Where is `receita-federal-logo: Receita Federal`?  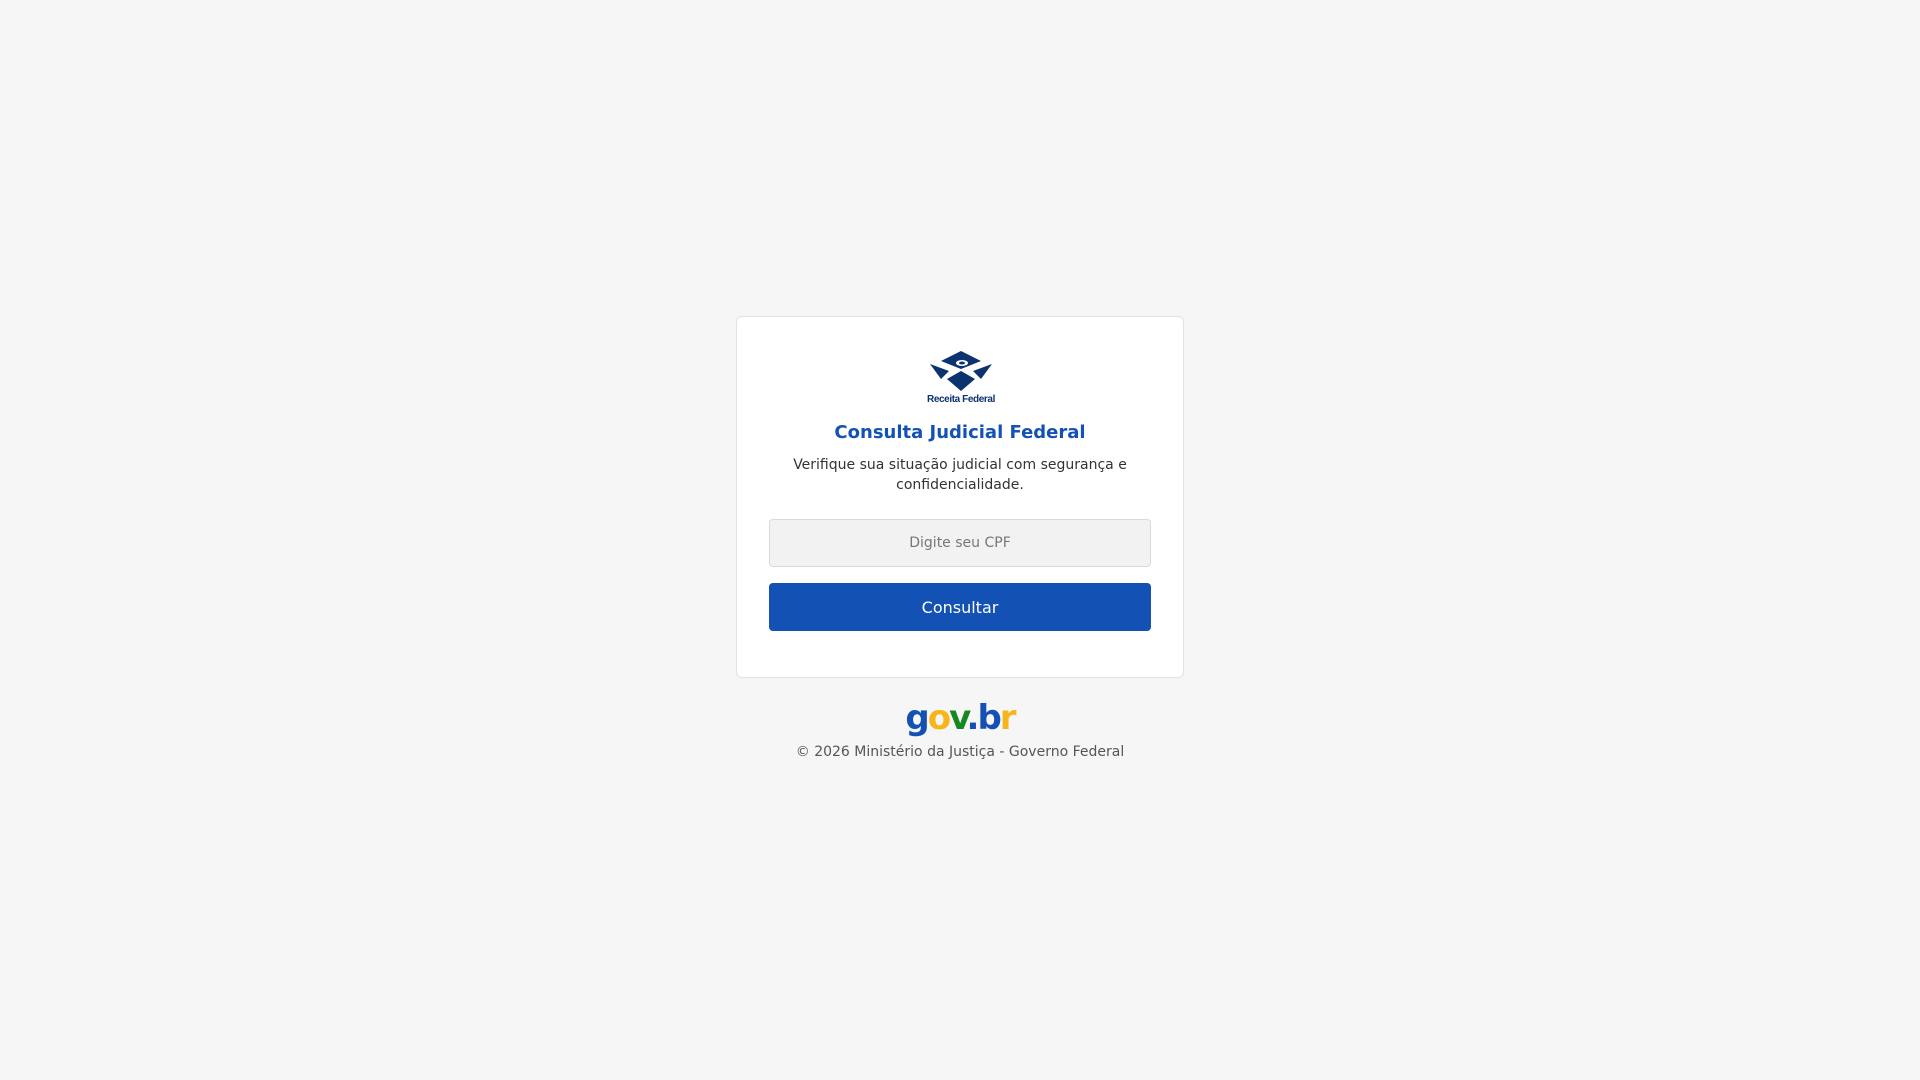
receita-federal-logo: Receita Federal is located at coordinates (961, 379).